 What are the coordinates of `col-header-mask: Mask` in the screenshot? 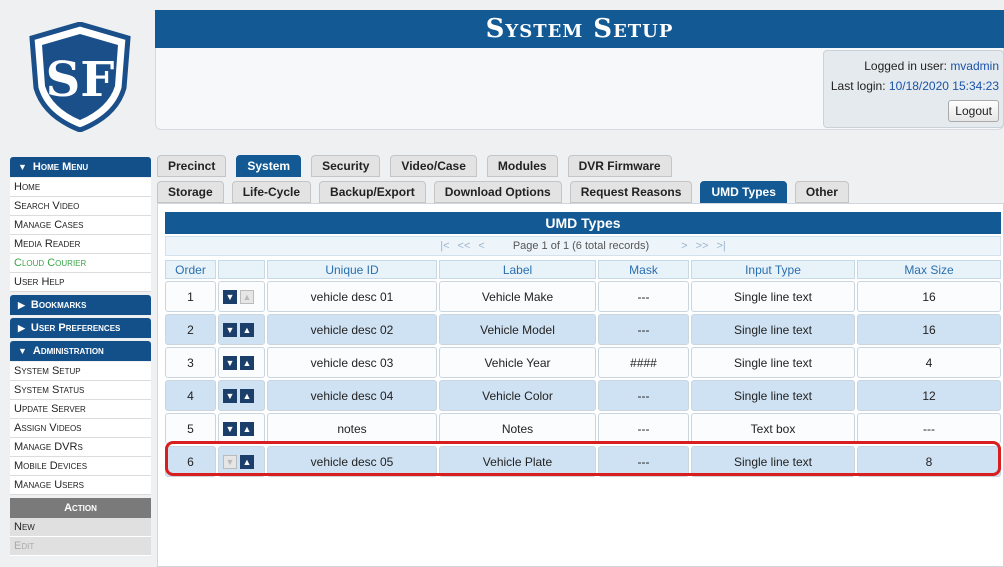 It's located at (643, 269).